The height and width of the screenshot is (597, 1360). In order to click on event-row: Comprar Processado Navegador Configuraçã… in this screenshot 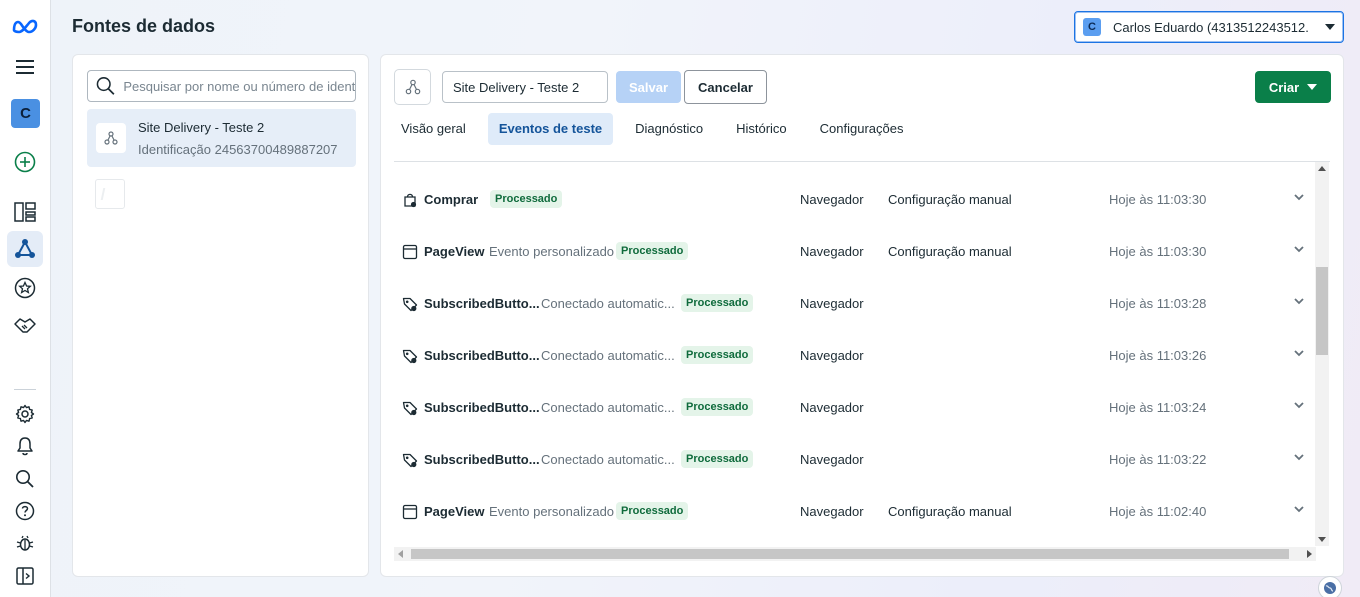, I will do `click(855, 207)`.